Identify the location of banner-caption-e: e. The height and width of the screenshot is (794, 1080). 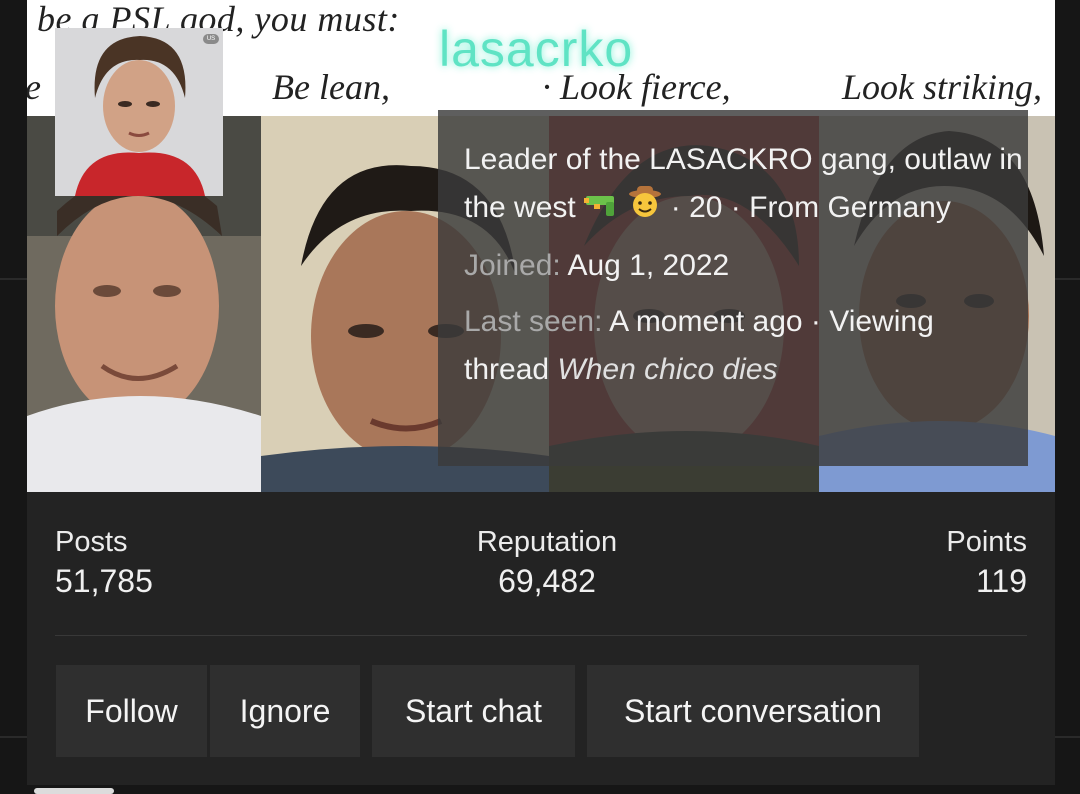
(34, 87).